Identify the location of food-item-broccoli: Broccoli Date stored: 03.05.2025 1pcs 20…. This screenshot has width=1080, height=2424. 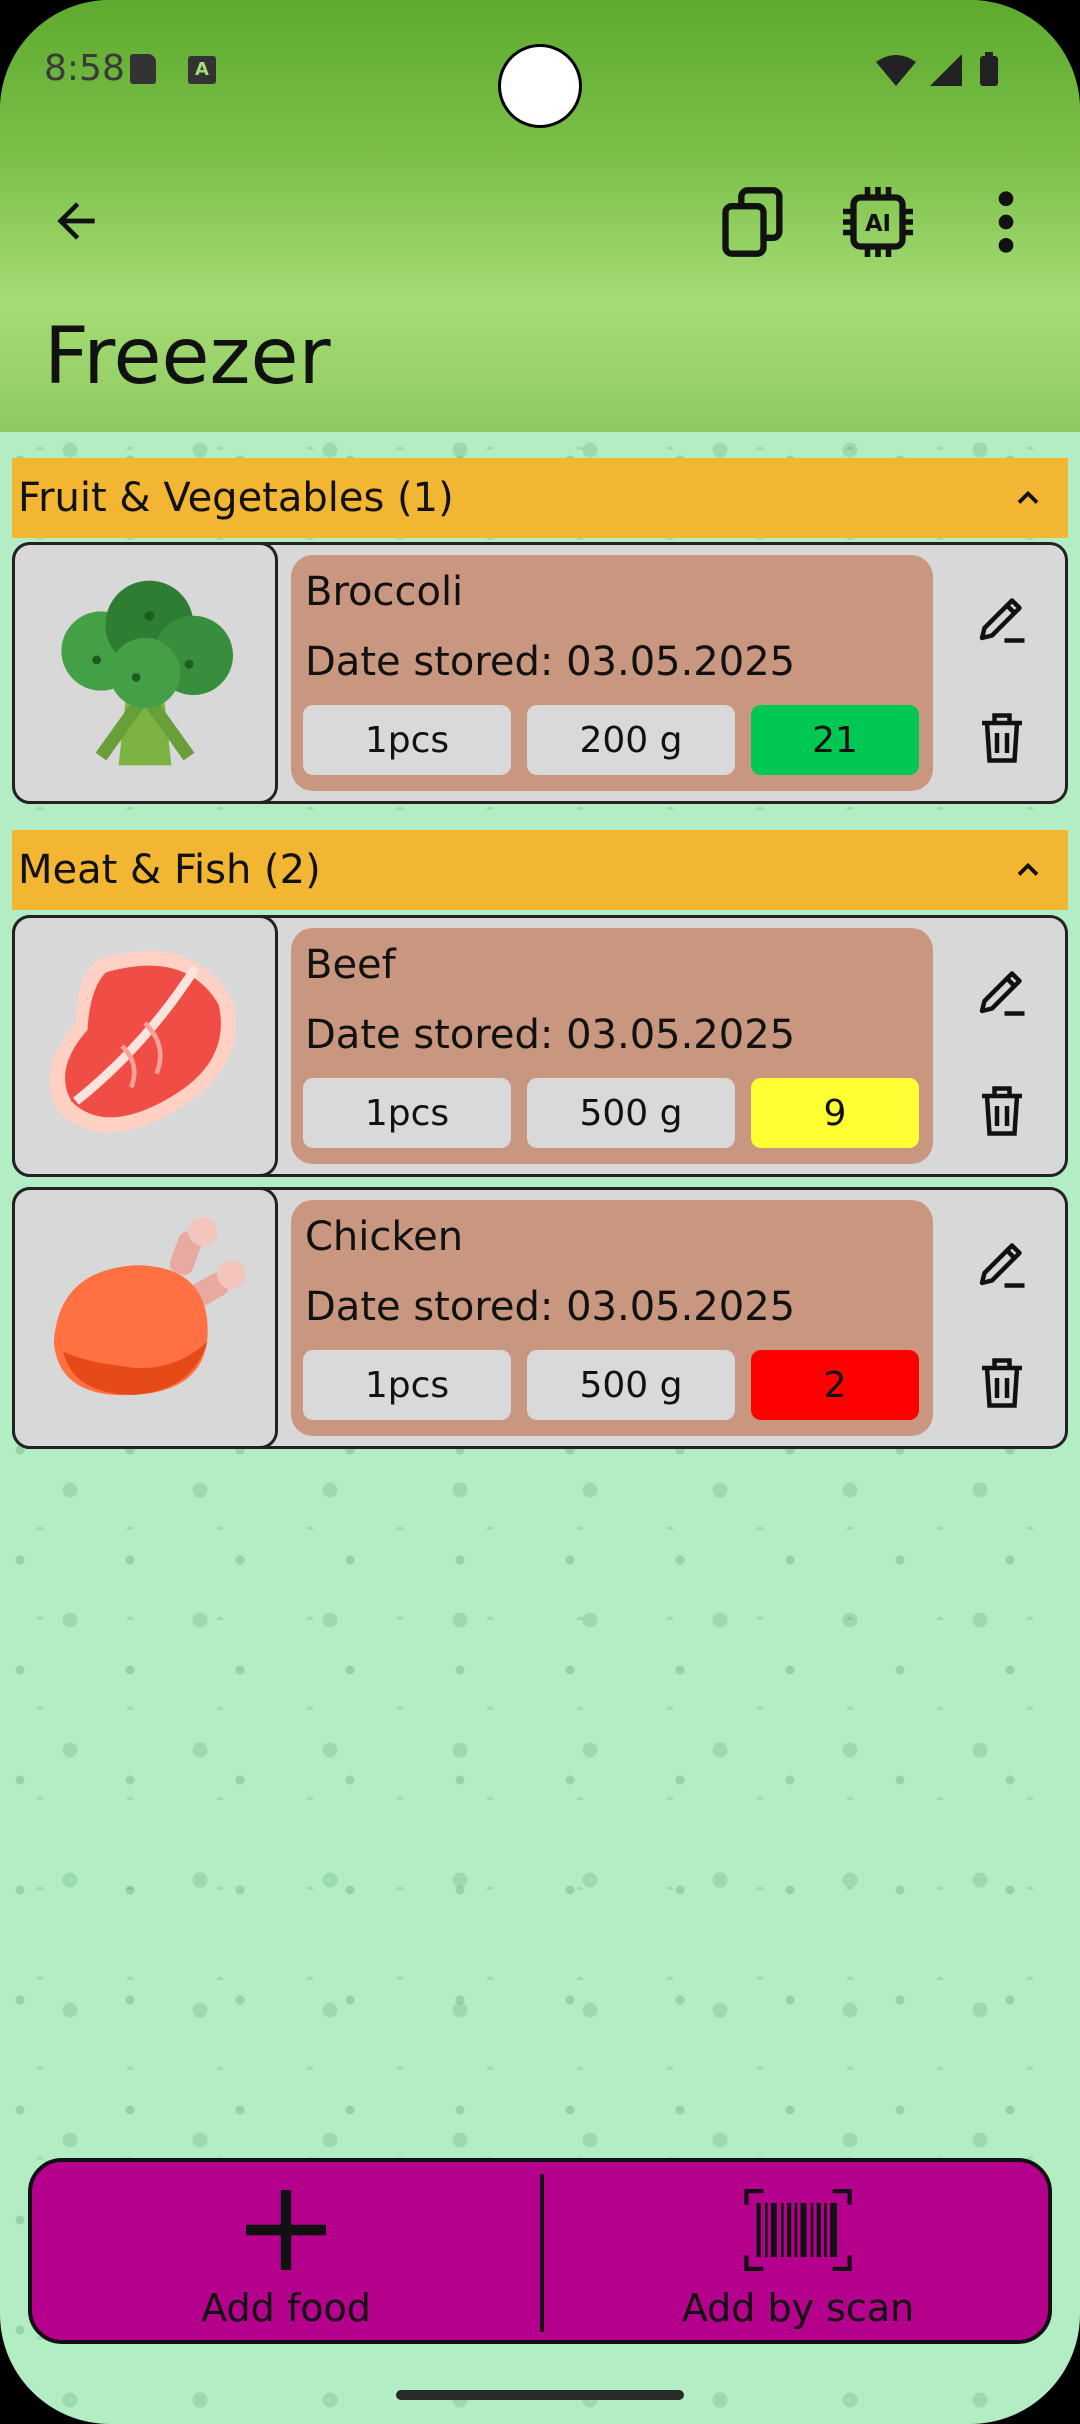
(540, 673).